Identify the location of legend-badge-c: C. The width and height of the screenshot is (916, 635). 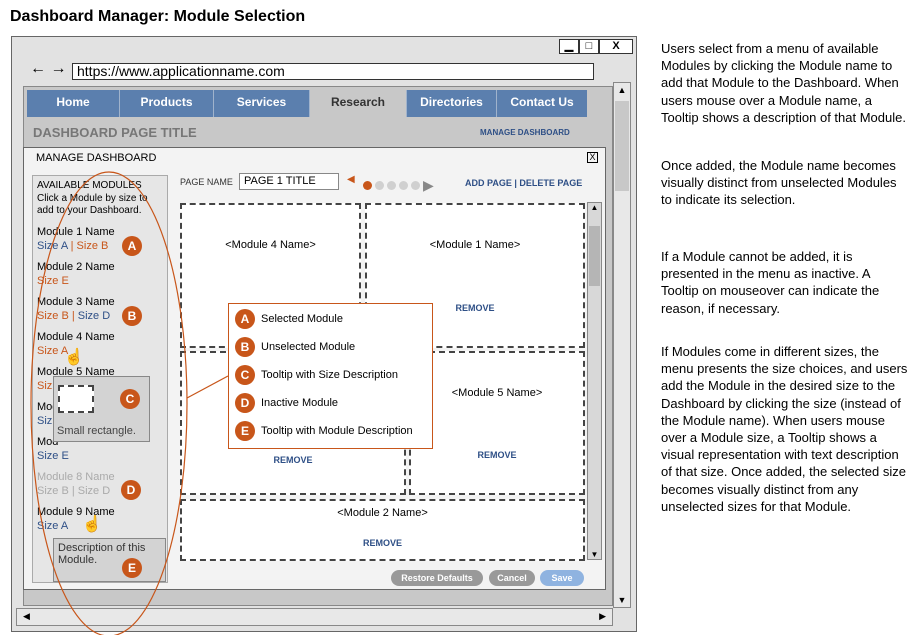
(245, 375).